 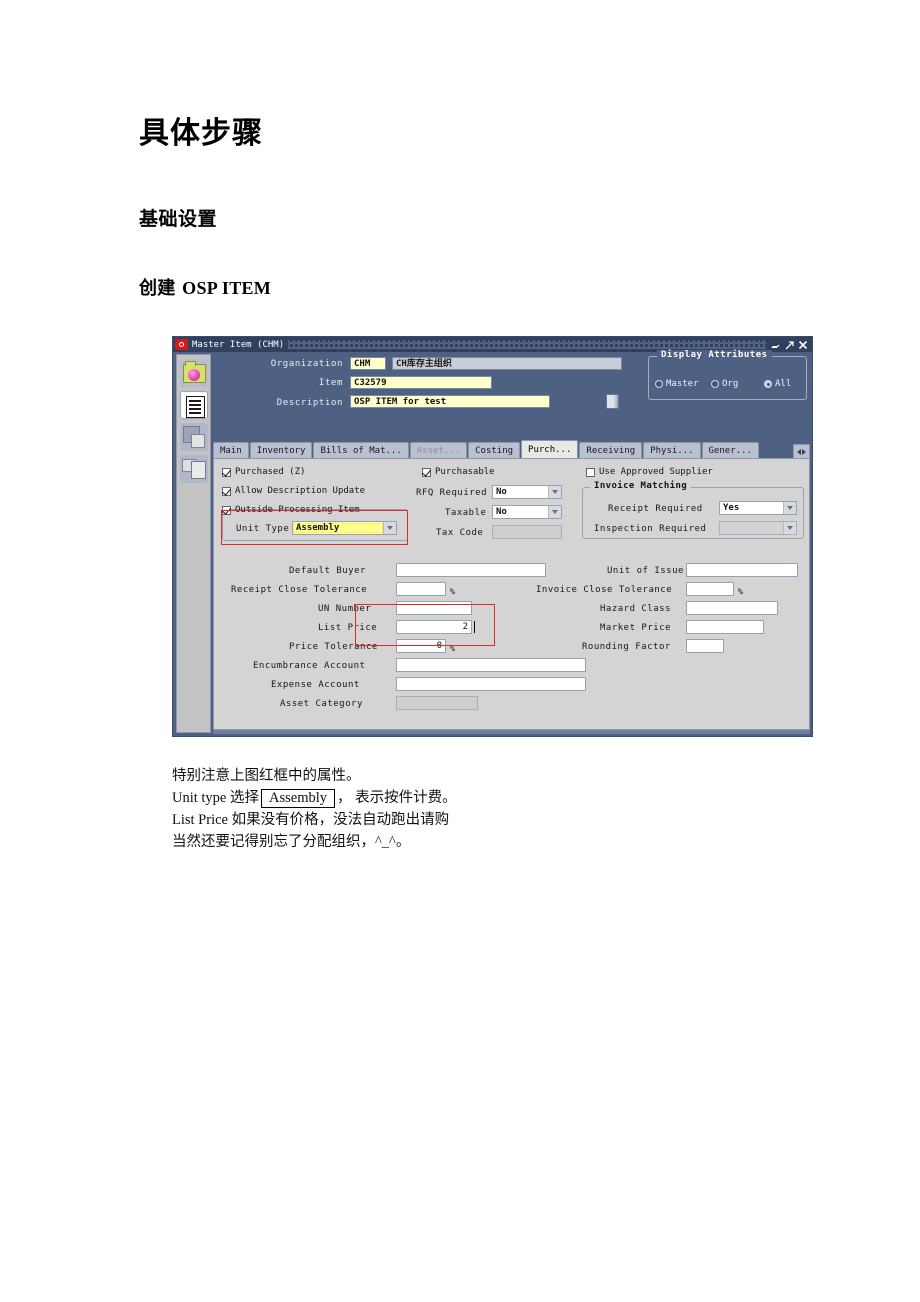 I want to click on organization-code-field: CHM, so click(x=368, y=363).